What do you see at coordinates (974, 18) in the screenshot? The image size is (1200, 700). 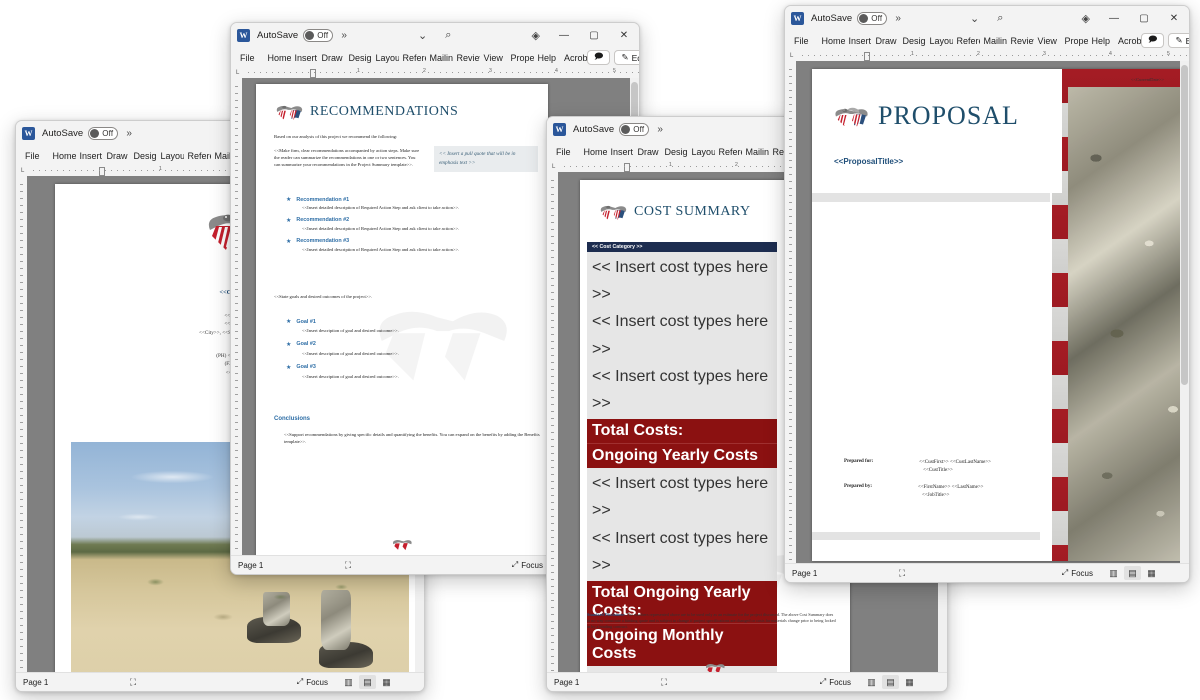 I see `chevron-down-icon: ⌄` at bounding box center [974, 18].